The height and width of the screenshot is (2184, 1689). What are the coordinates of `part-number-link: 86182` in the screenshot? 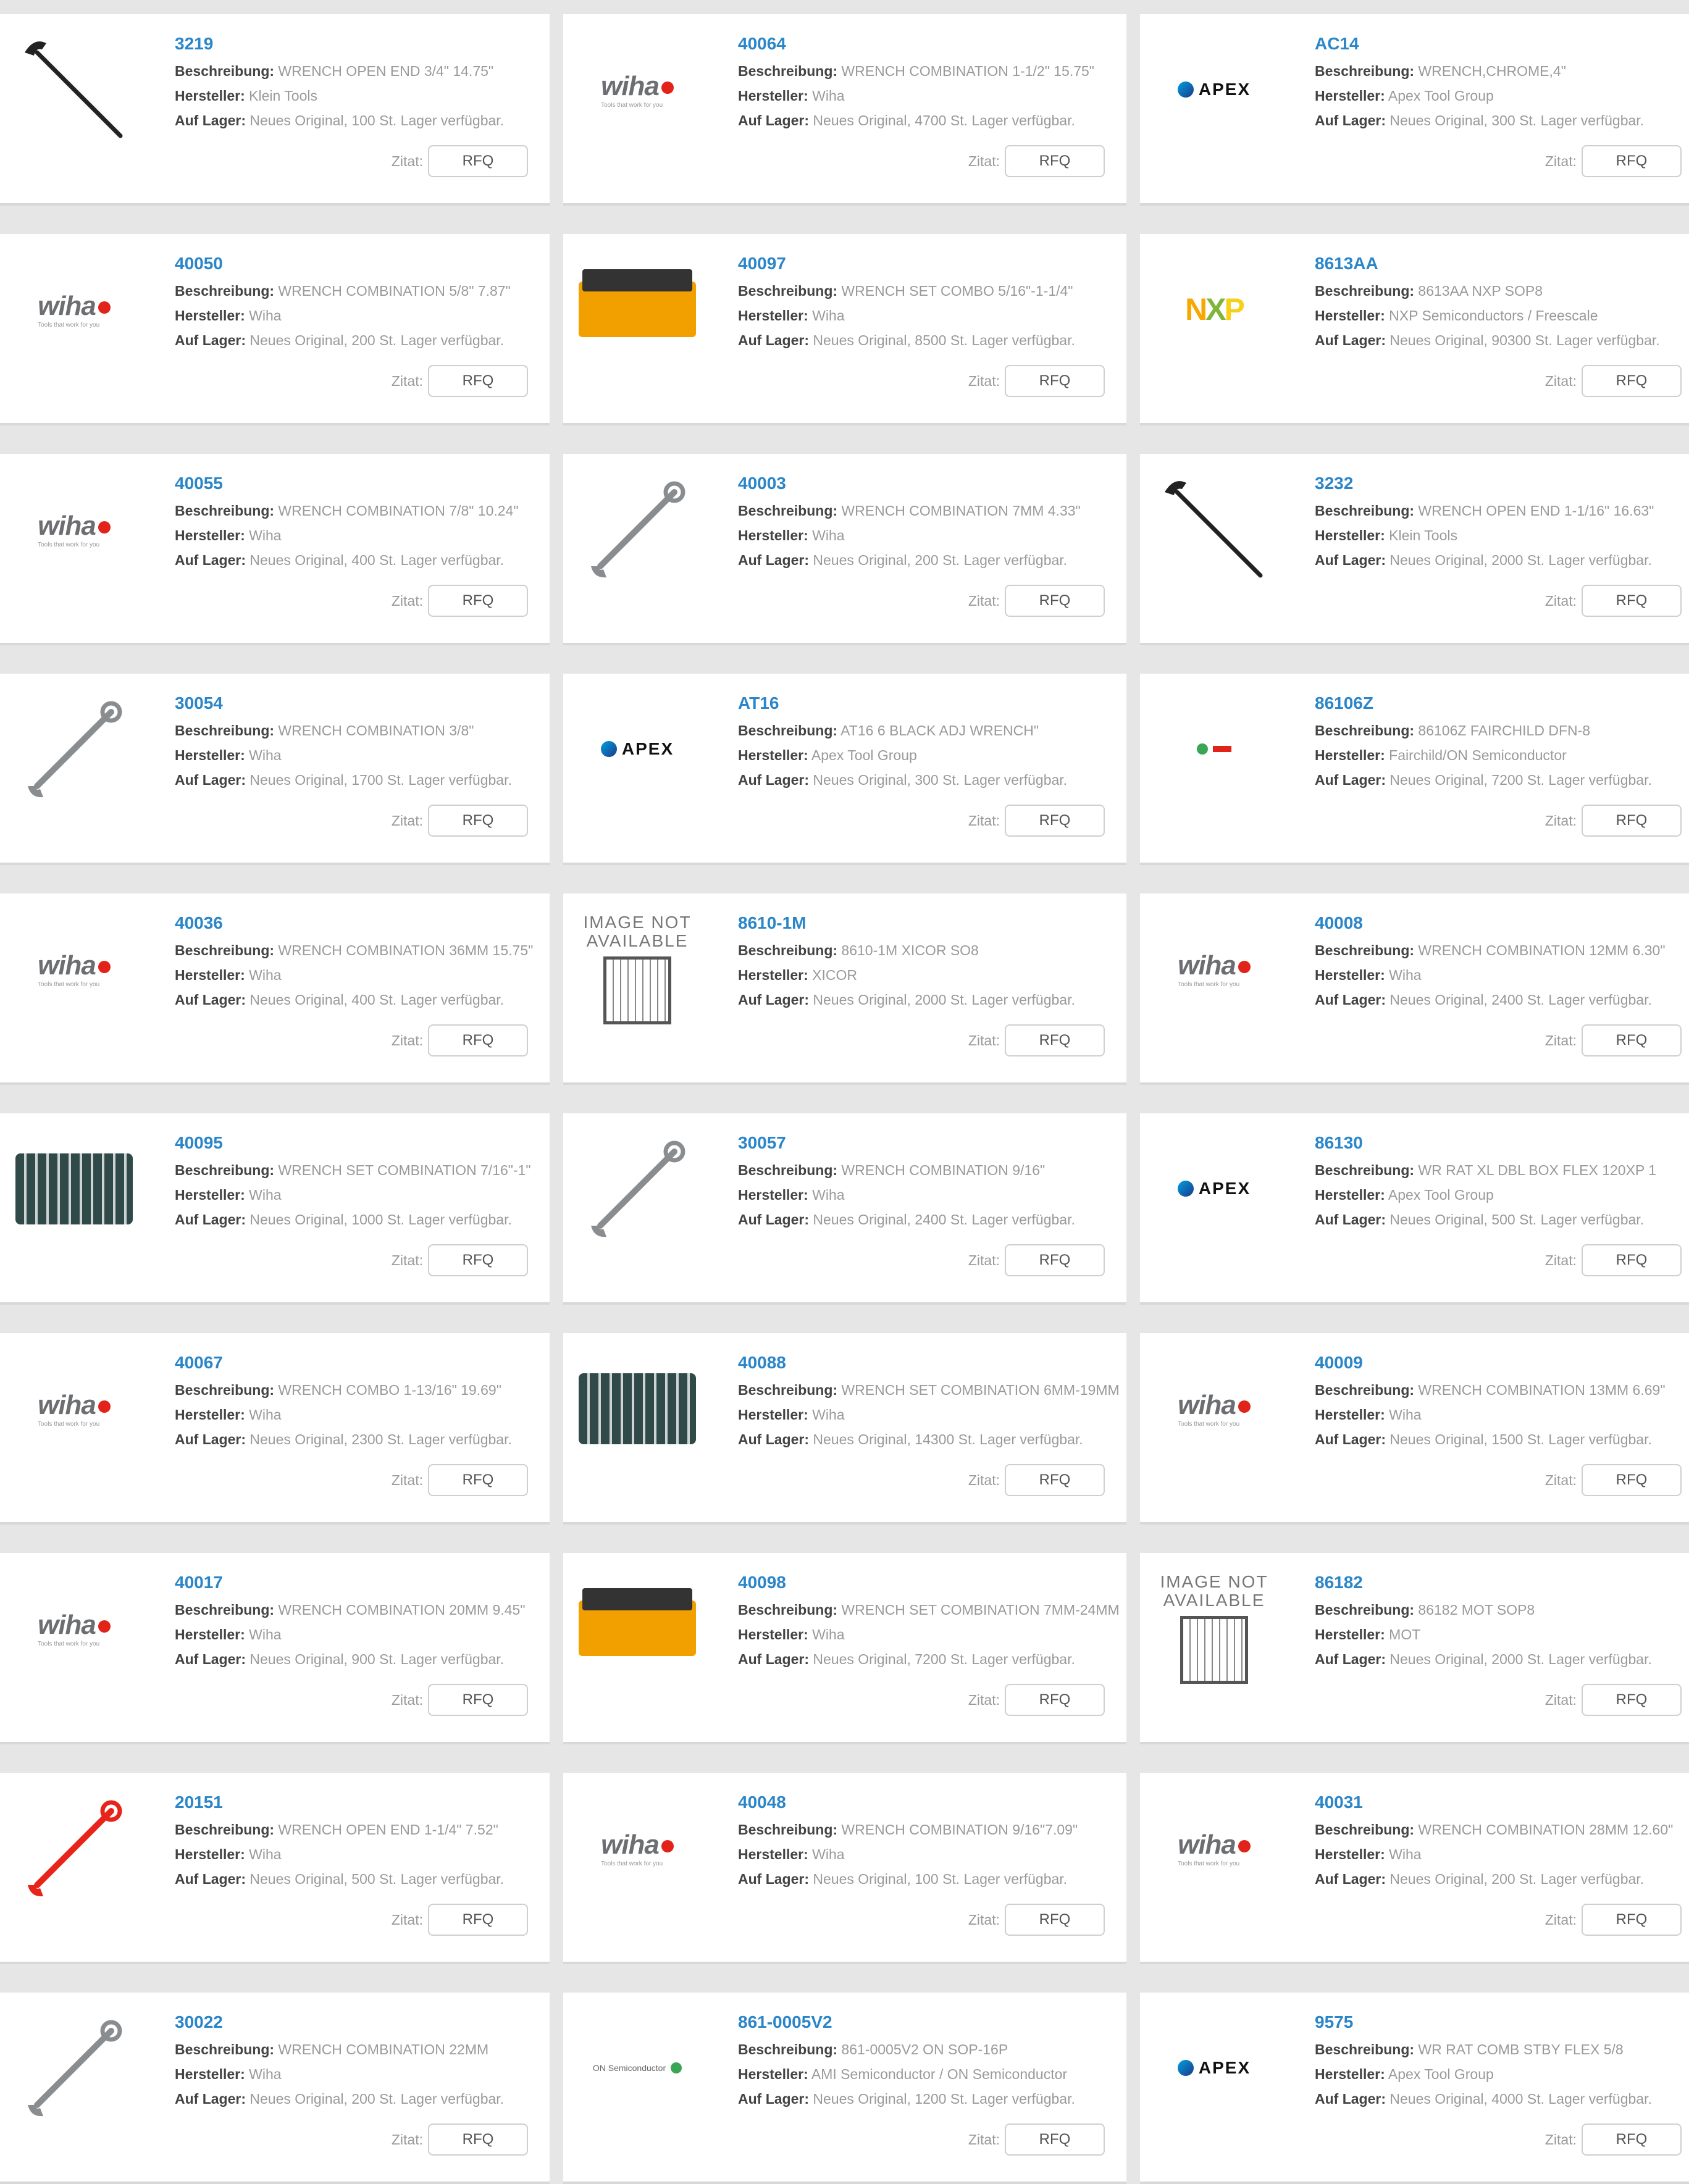 It's located at (1502, 1582).